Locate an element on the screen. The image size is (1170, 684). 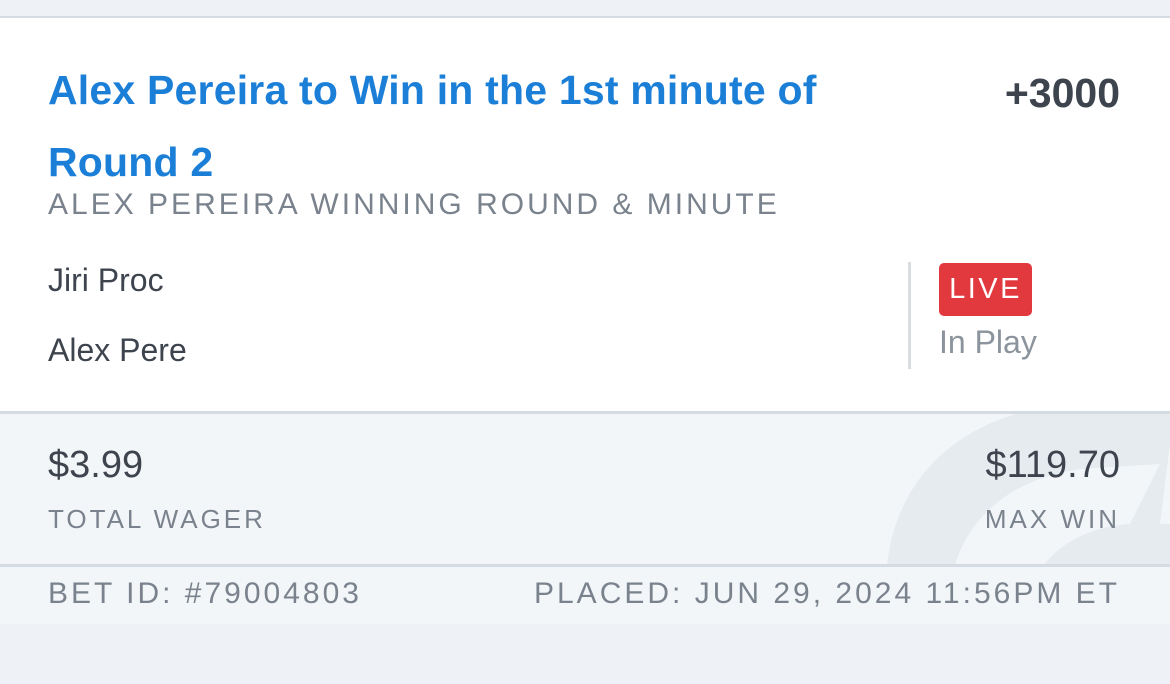
max-win-label: MAX WIN is located at coordinates (1052, 519).